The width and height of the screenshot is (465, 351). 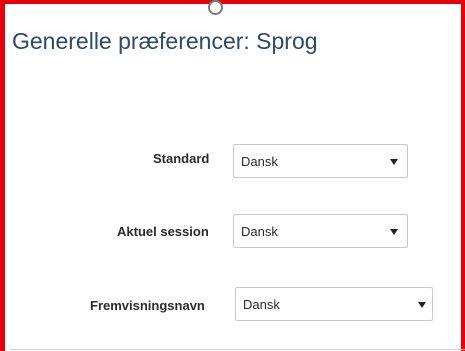 What do you see at coordinates (334, 304) in the screenshot?
I see `display-name-language-select: Dansk` at bounding box center [334, 304].